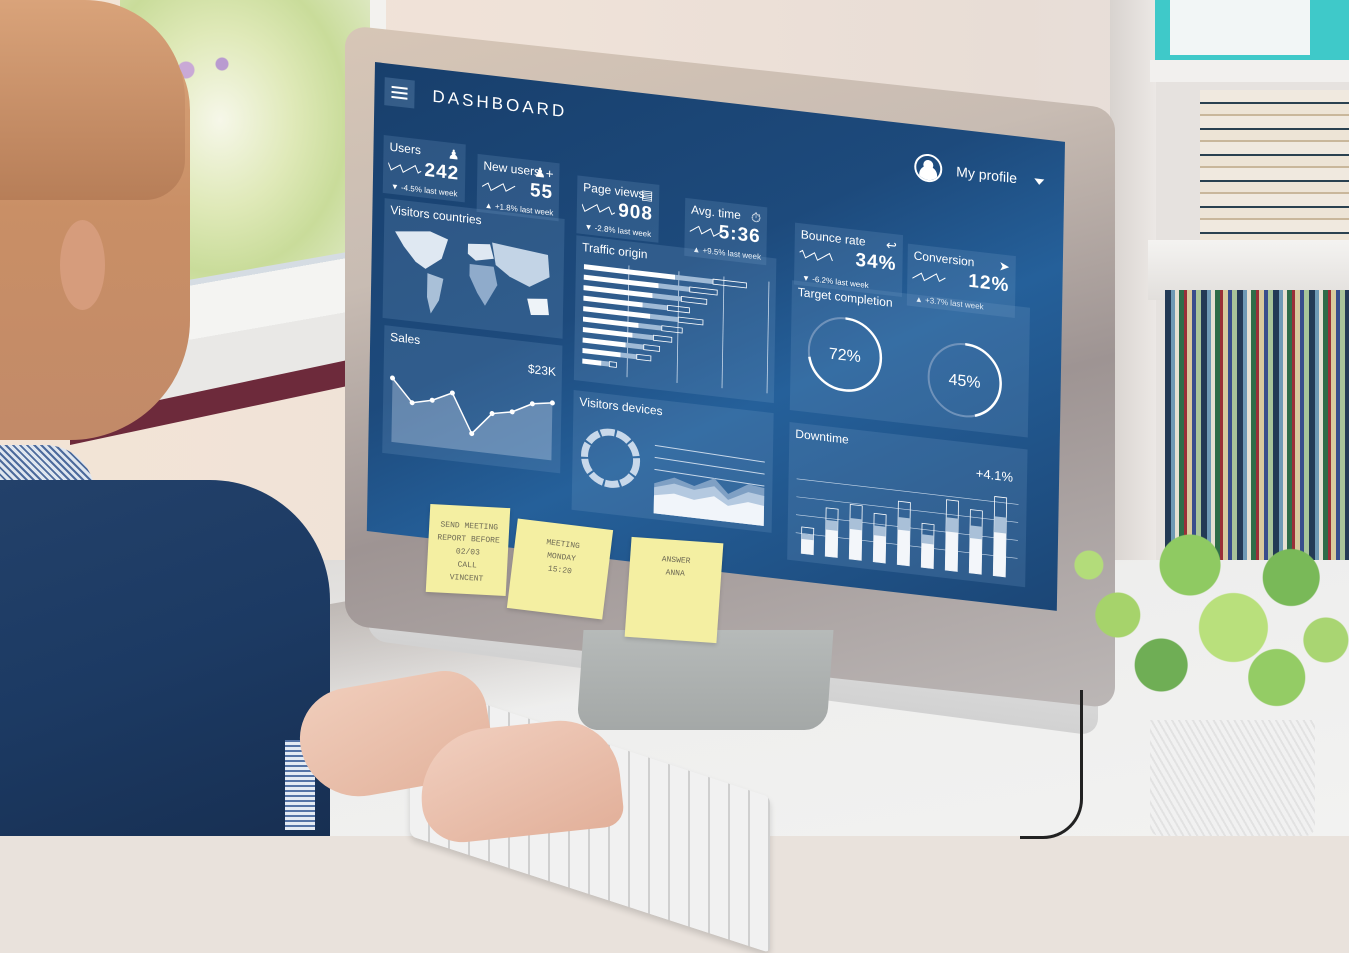 Image resolution: width=1349 pixels, height=953 pixels. I want to click on visitors-devices-panel: Visitors devices, so click(672, 461).